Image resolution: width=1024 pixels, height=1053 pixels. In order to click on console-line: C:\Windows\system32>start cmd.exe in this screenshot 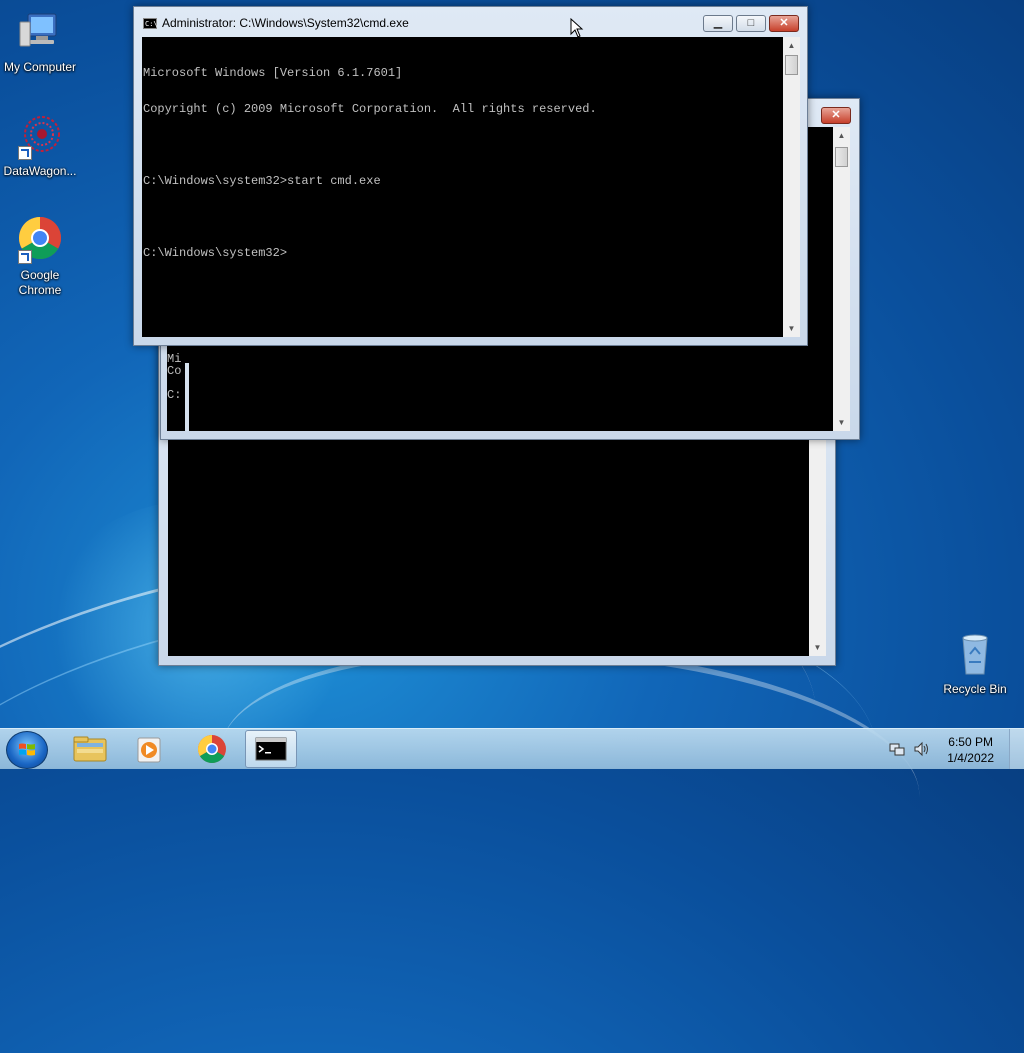, I will do `click(262, 181)`.